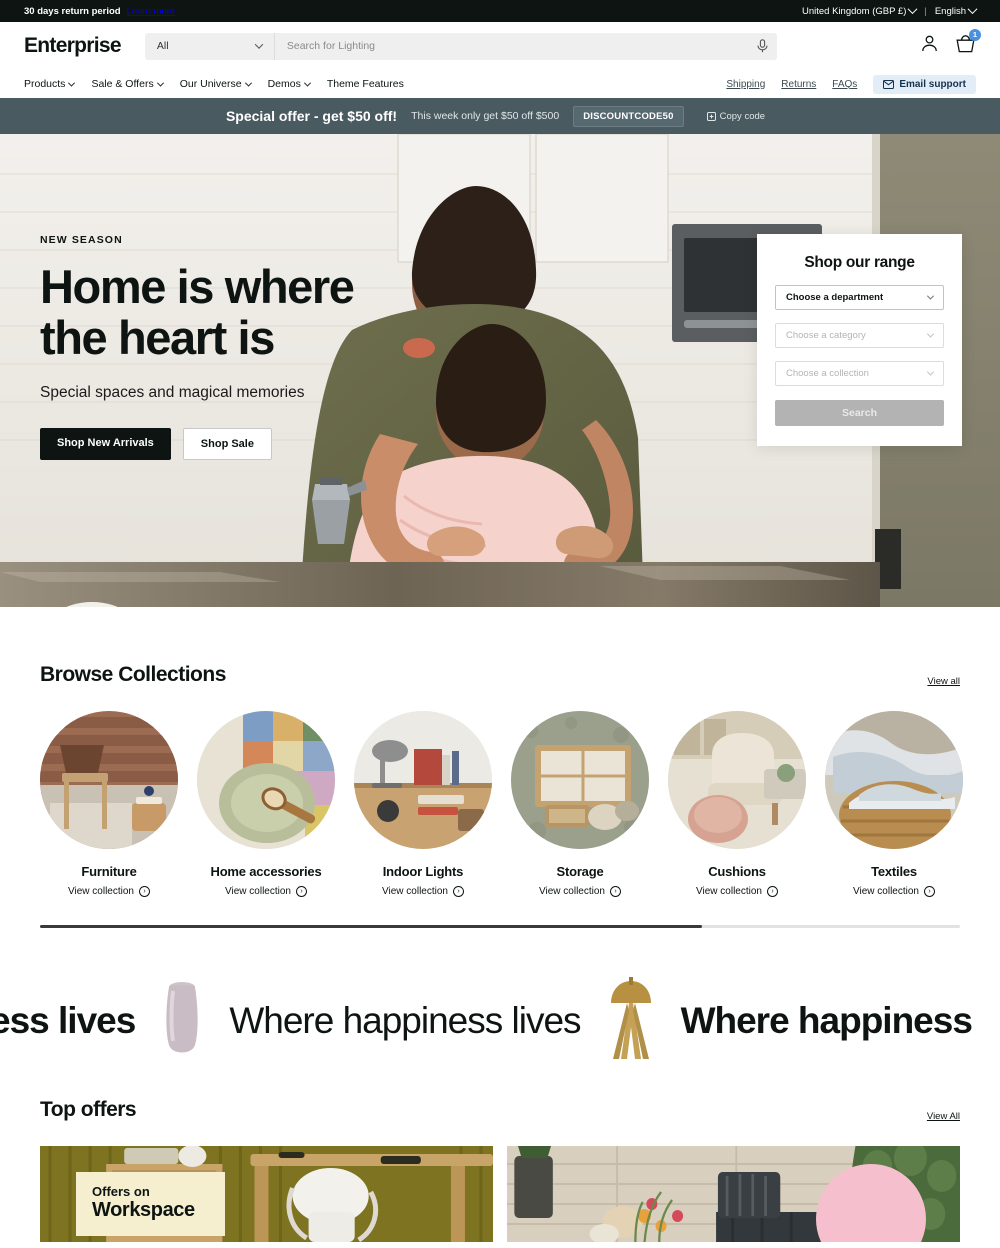 The image size is (1000, 1248). I want to click on collections-scrollbar, so click(500, 926).